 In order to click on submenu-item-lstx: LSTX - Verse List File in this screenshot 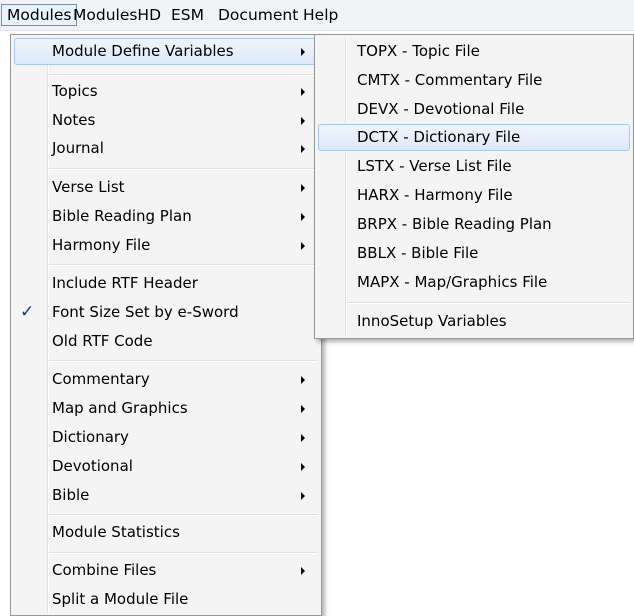, I will do `click(474, 166)`.